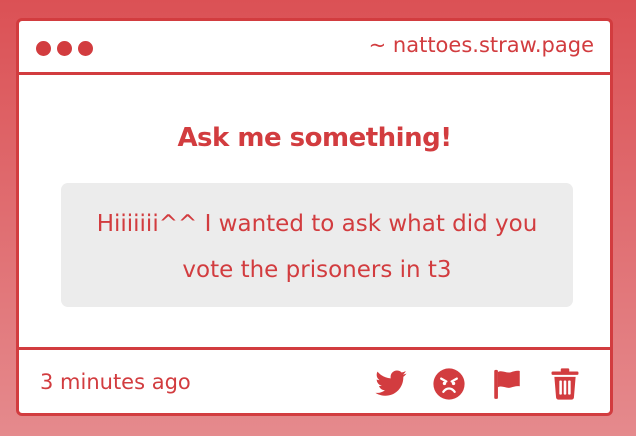  I want to click on window-titlebar: ~ nattoes.straw.page, so click(314, 48).